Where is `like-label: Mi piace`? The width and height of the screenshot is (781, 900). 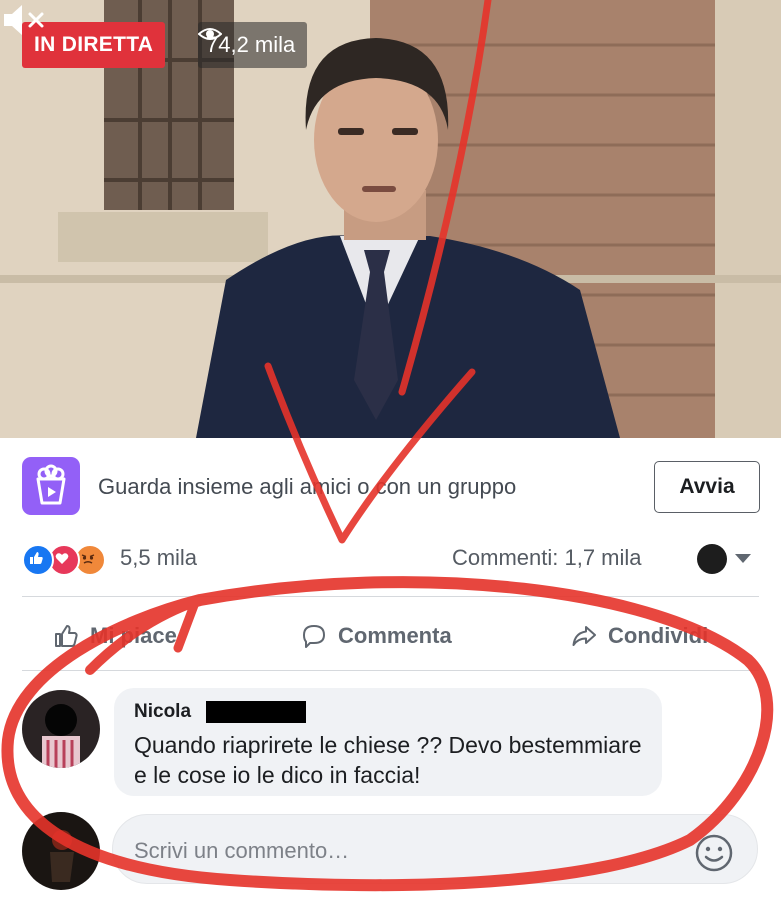 like-label: Mi piace is located at coordinates (133, 635).